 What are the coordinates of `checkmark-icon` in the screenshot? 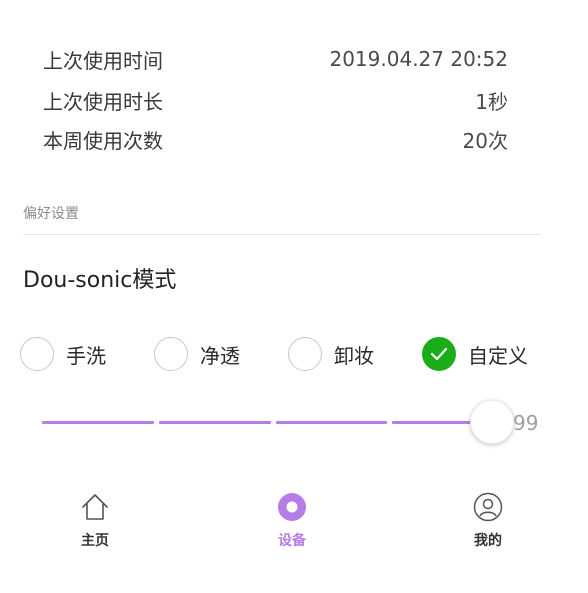 It's located at (439, 354).